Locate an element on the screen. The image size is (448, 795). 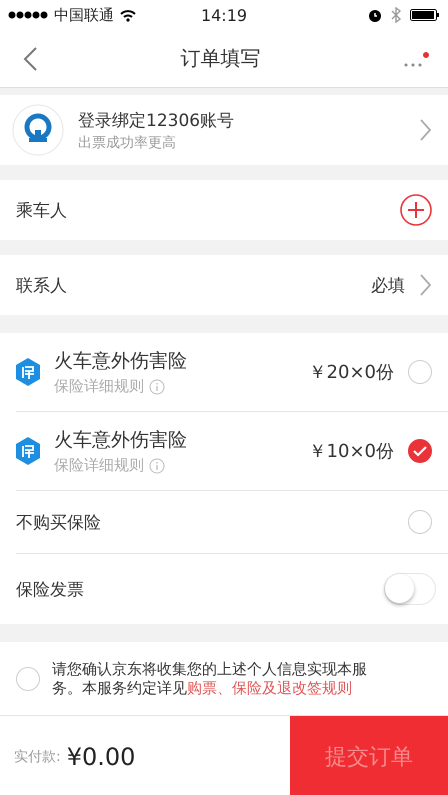
insurance-price: ￥20×0份 is located at coordinates (351, 372).